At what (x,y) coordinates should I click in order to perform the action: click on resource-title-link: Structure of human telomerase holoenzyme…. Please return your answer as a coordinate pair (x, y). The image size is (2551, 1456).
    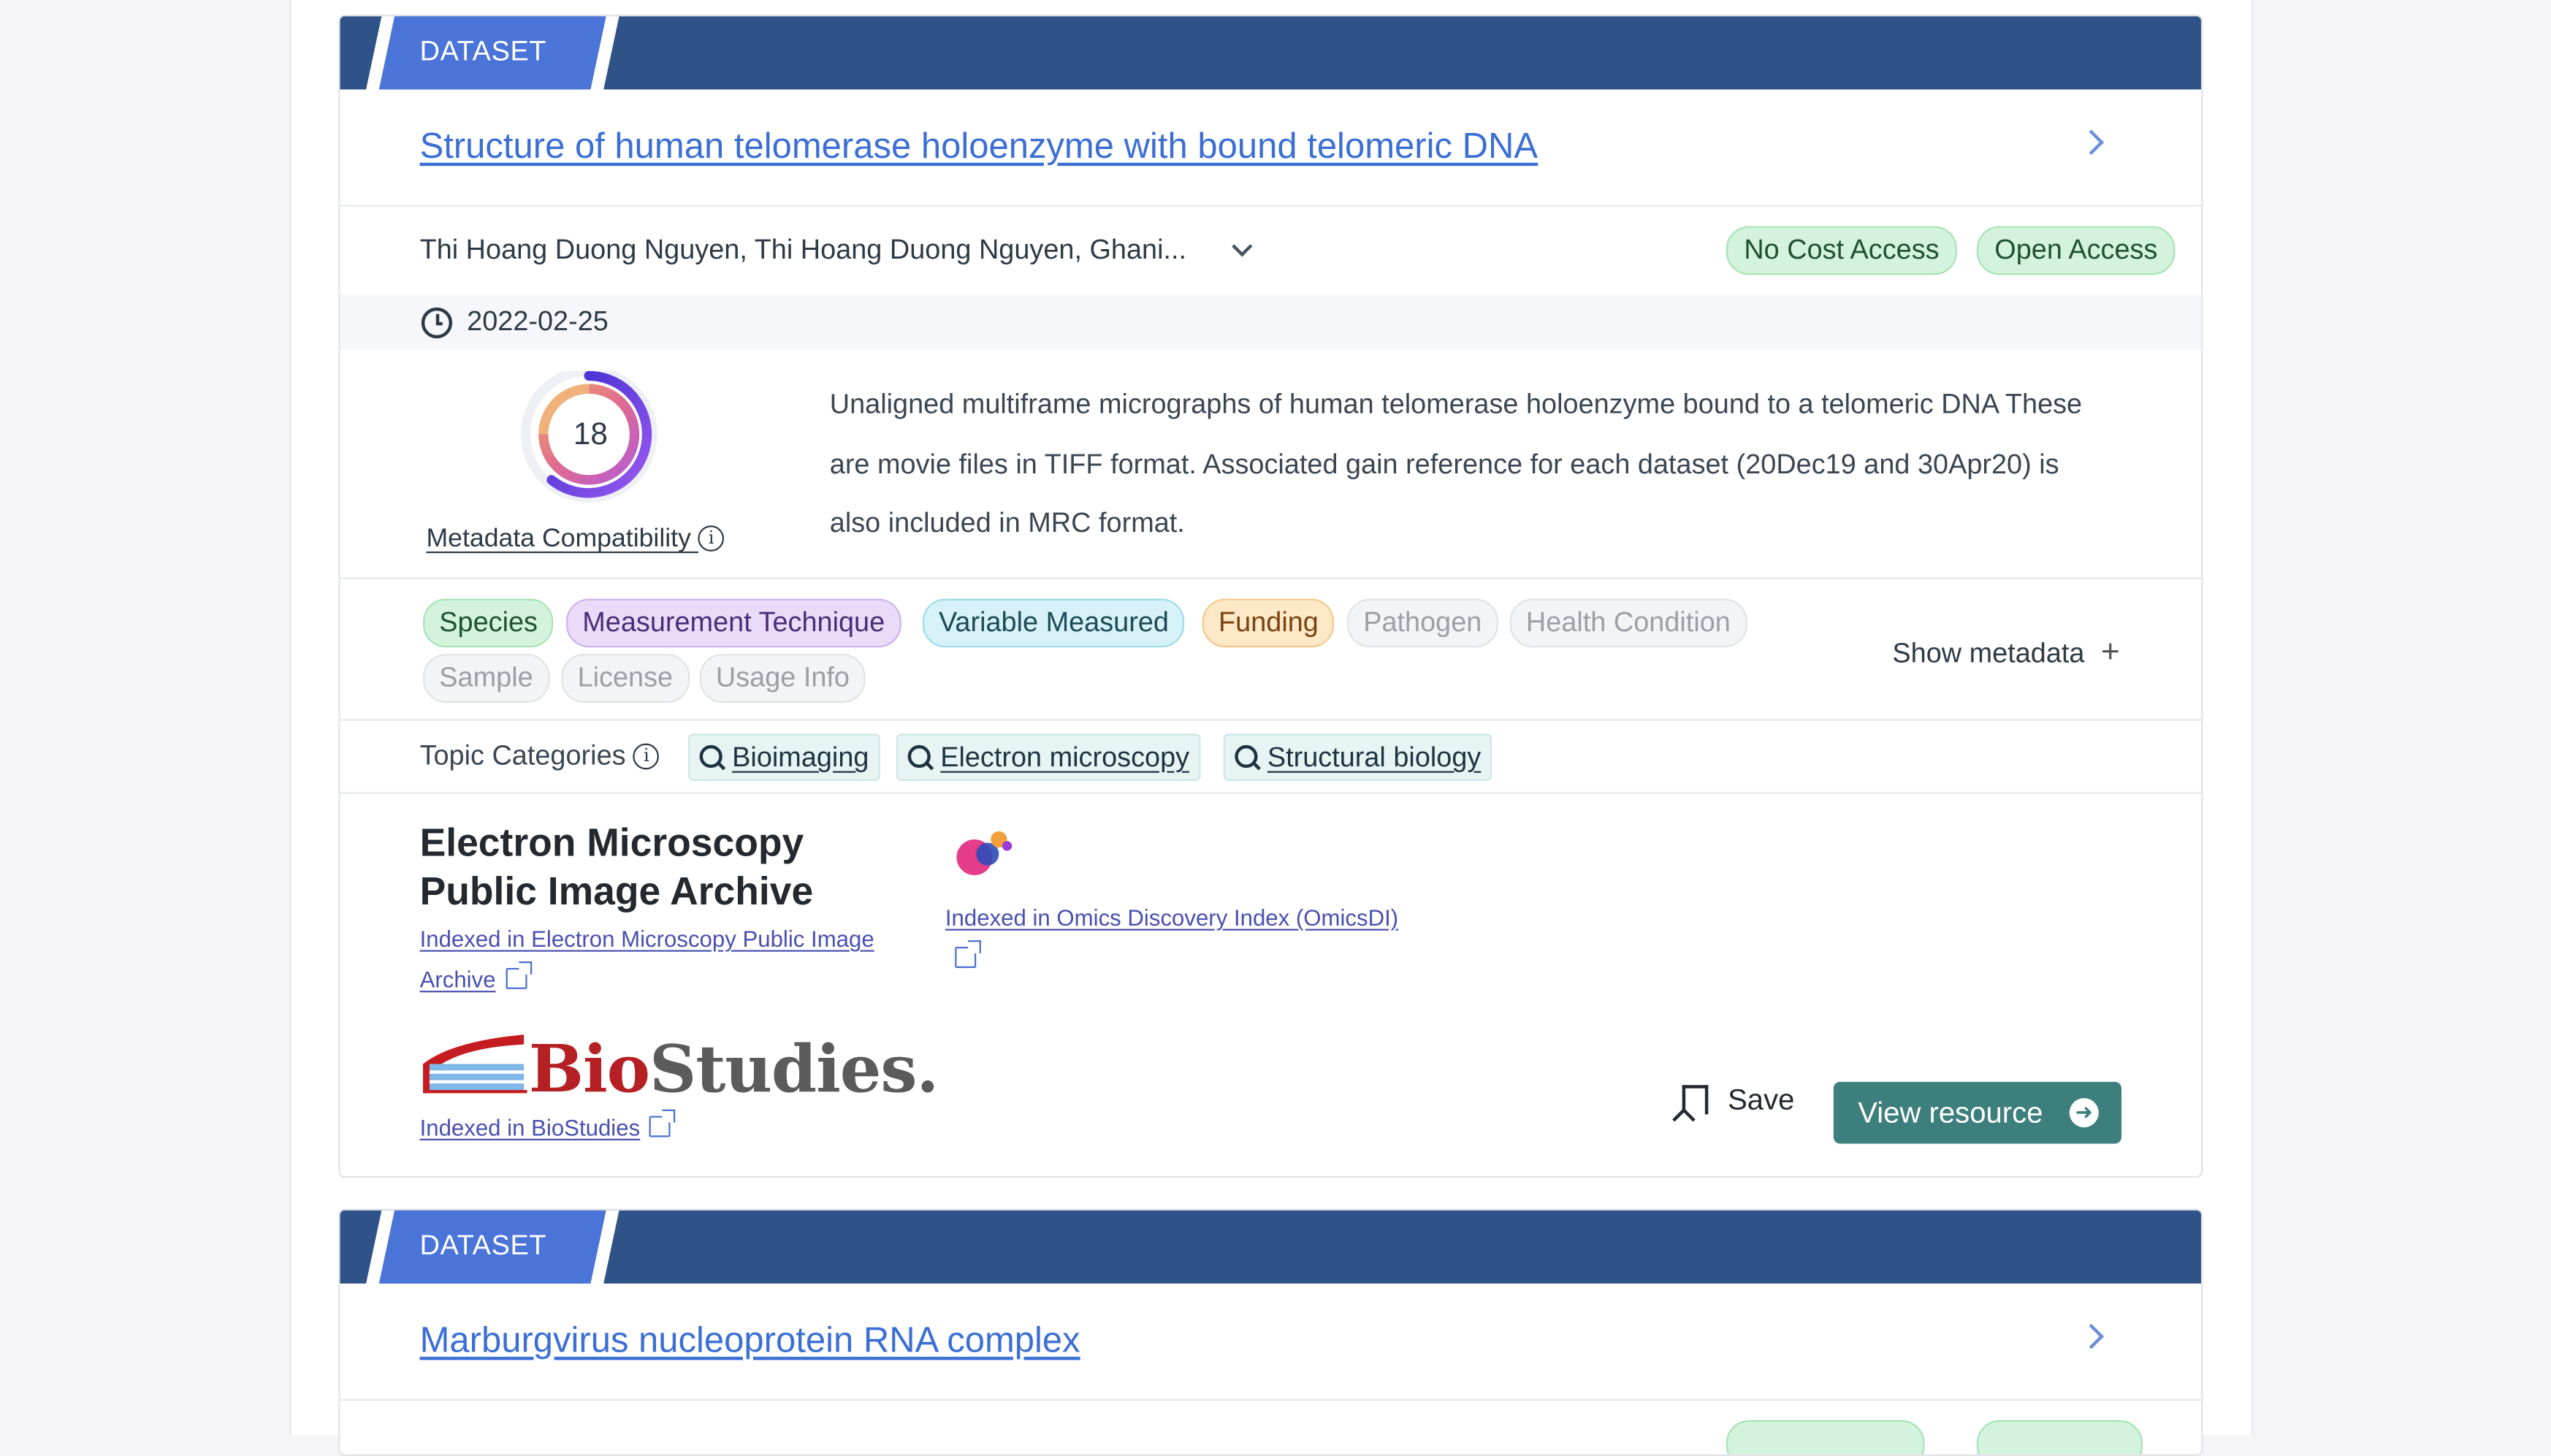
    Looking at the image, I should click on (979, 146).